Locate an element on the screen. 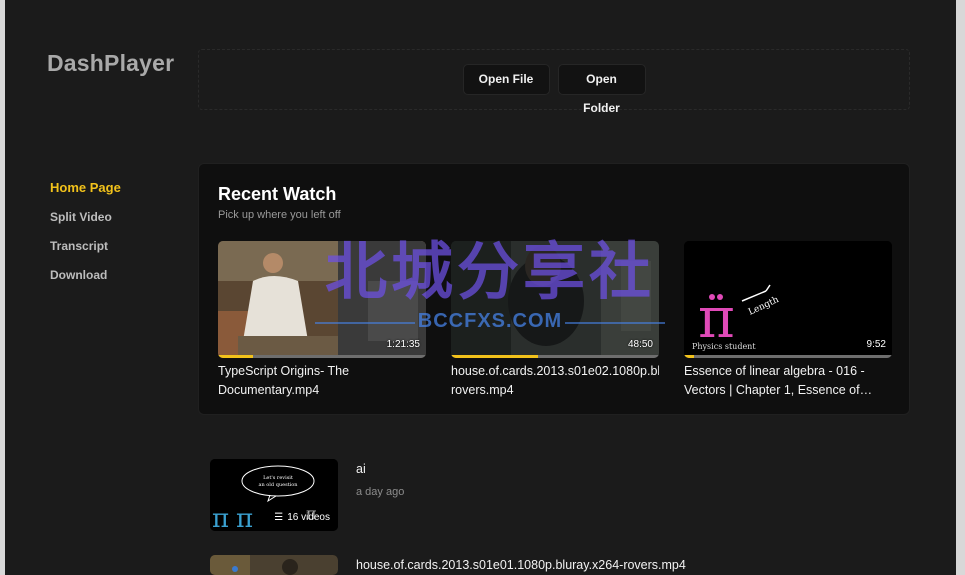 The image size is (965, 575). video-title: TypeScript Origins- The Documentary.mp4 is located at coordinates (284, 380).